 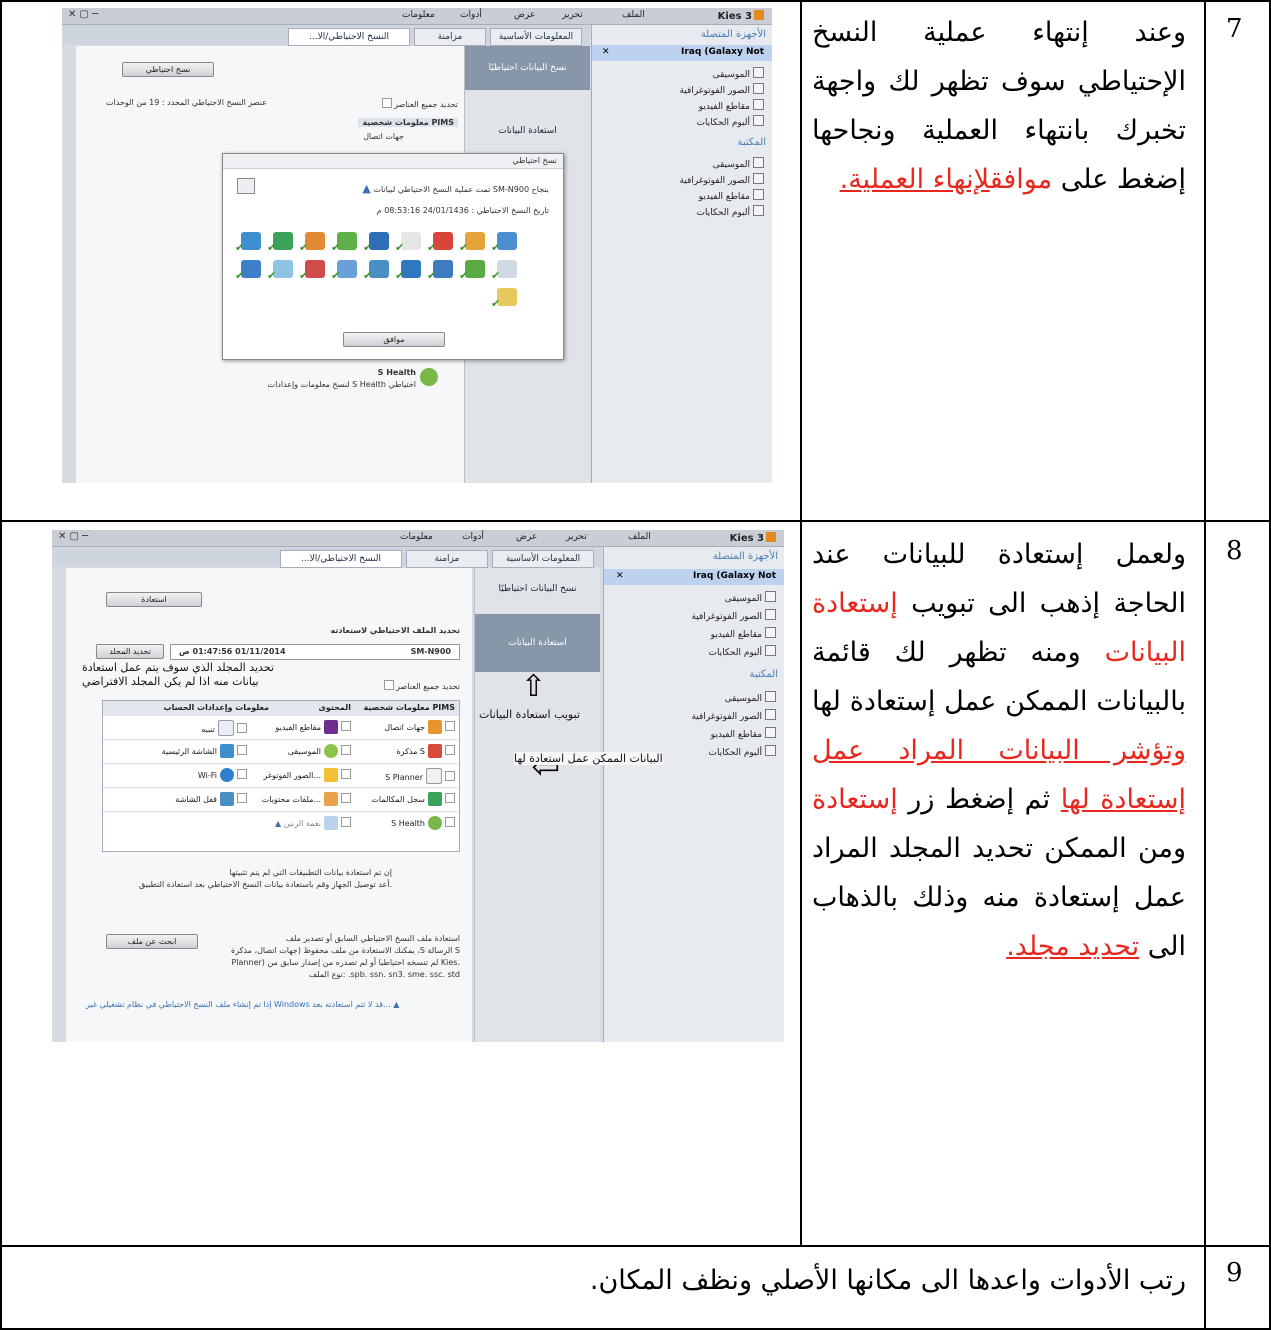 What do you see at coordinates (423, 823) in the screenshot?
I see `shealth-item: S Health` at bounding box center [423, 823].